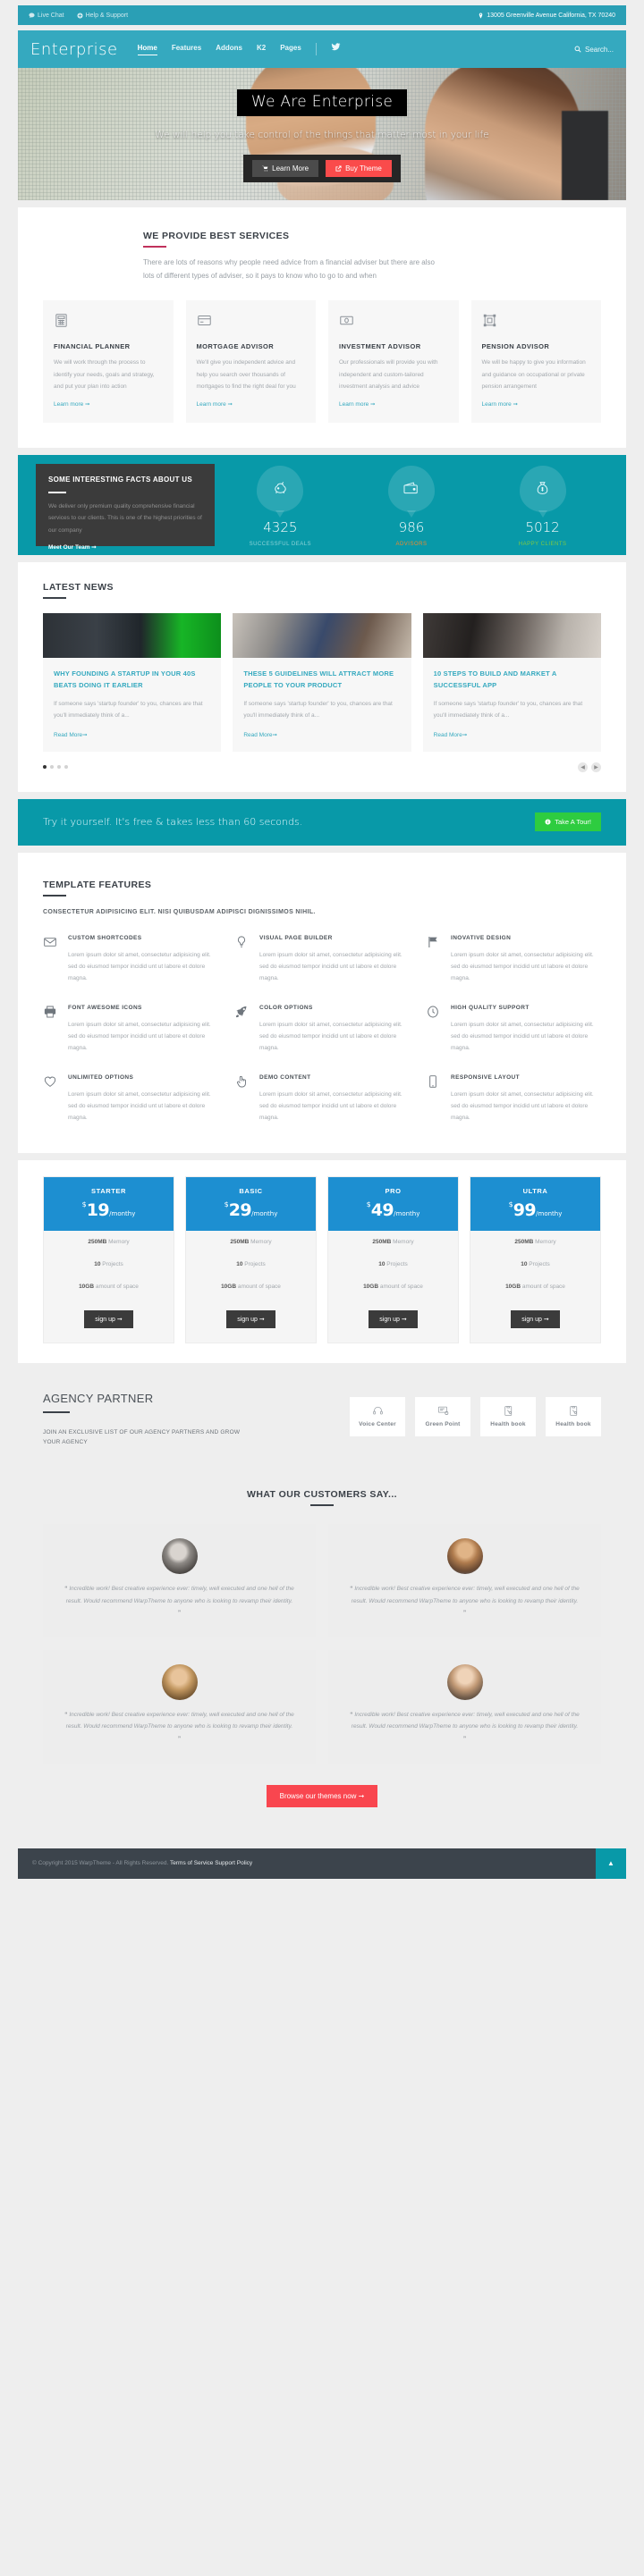 The image size is (644, 2576). What do you see at coordinates (186, 50) in the screenshot?
I see `nav-item-features: Features` at bounding box center [186, 50].